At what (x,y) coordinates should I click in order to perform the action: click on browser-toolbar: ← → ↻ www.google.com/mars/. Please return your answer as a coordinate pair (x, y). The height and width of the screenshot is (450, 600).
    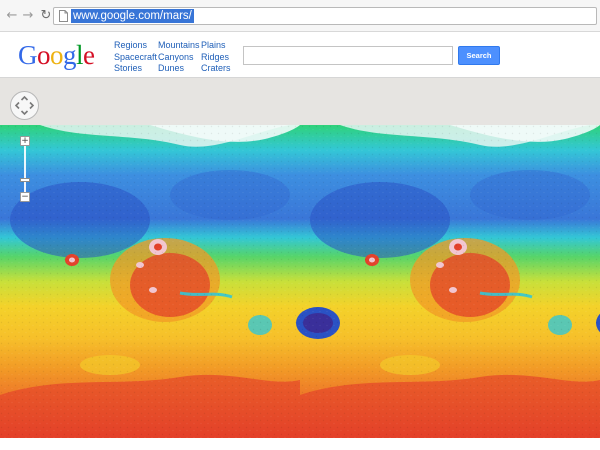
    Looking at the image, I should click on (300, 16).